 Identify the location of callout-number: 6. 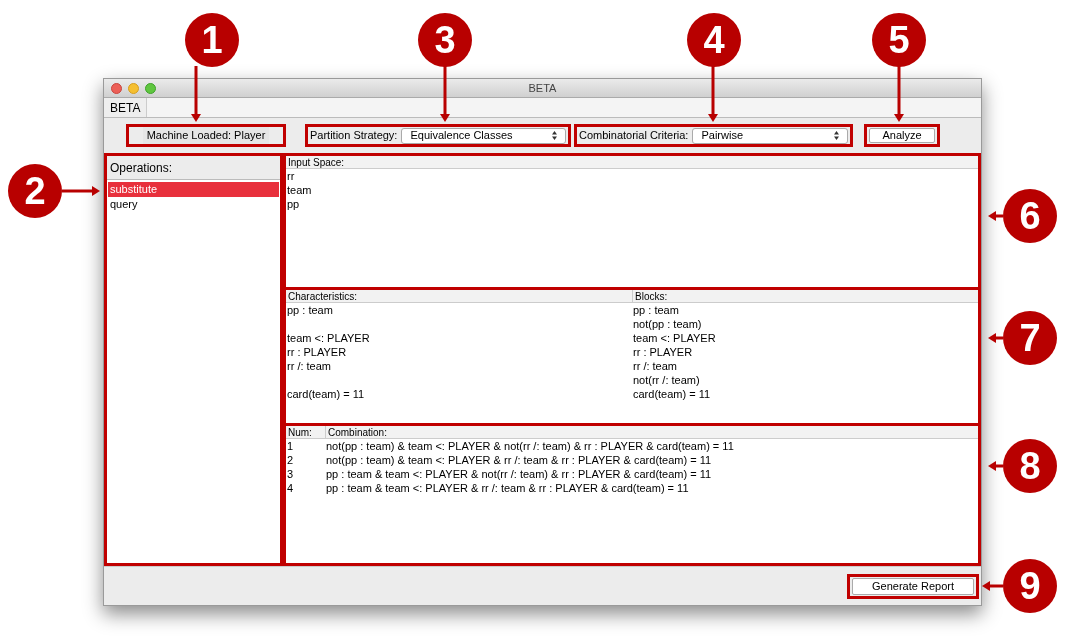
(1030, 216).